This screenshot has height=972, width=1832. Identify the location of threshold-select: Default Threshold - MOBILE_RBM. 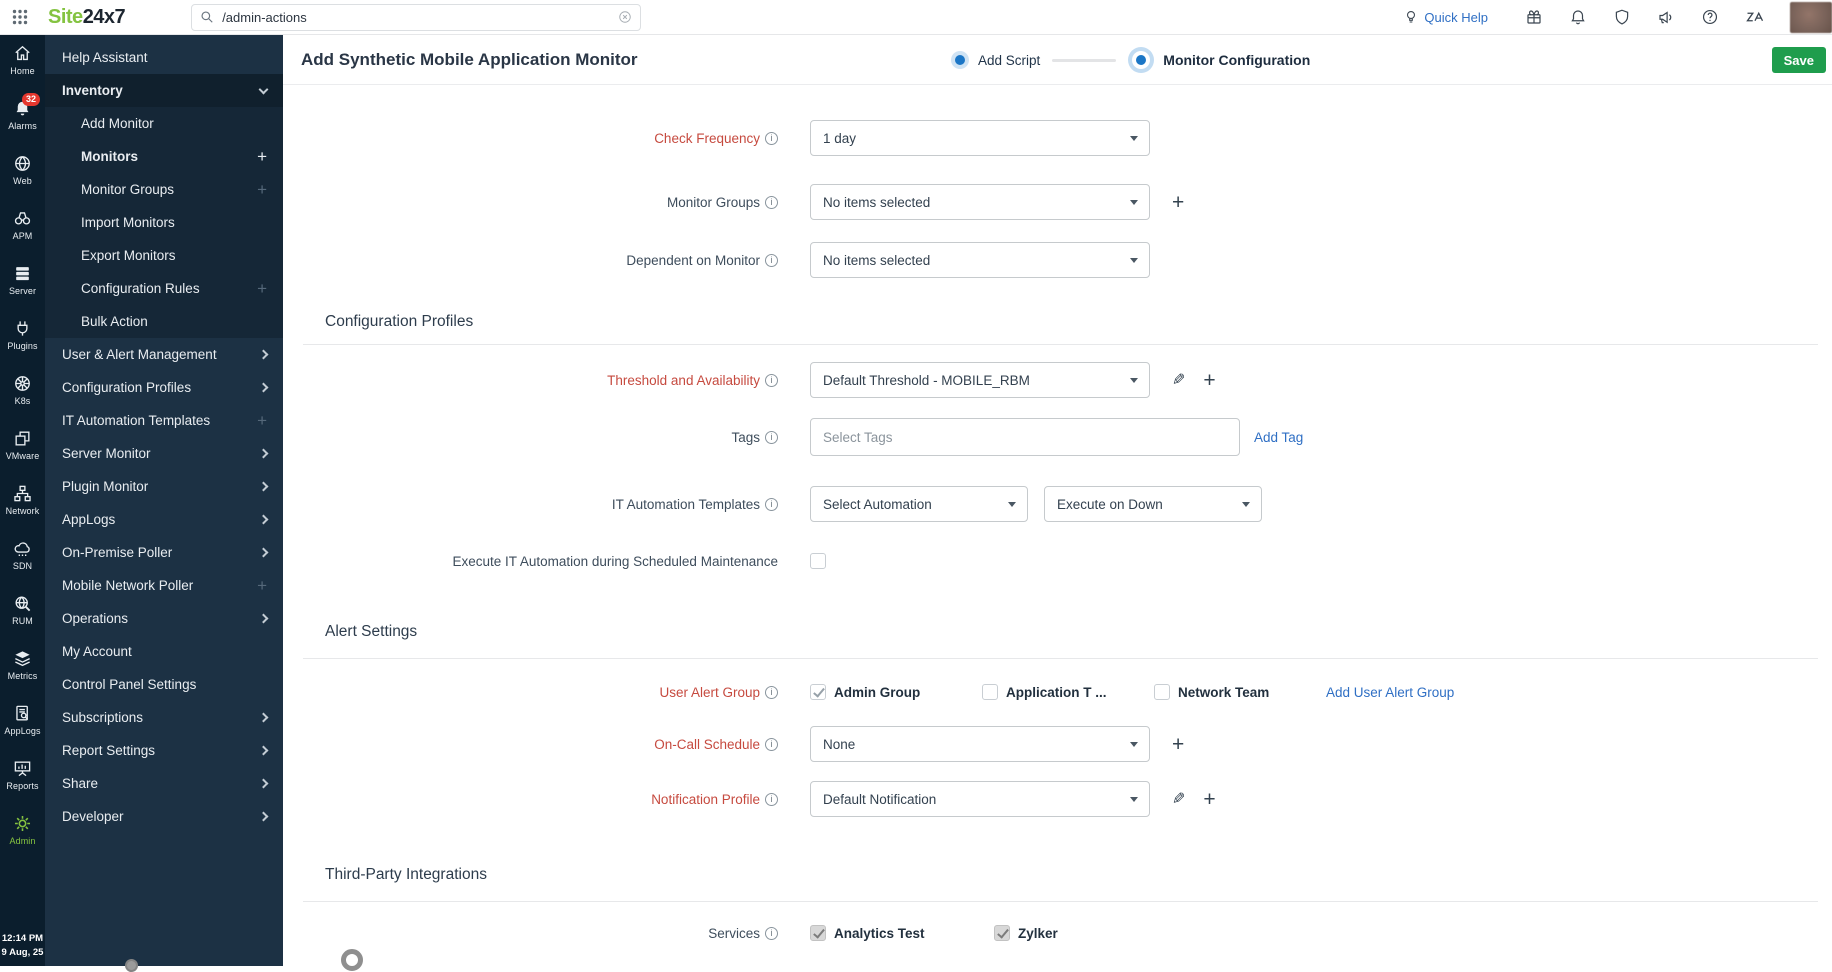
(980, 380).